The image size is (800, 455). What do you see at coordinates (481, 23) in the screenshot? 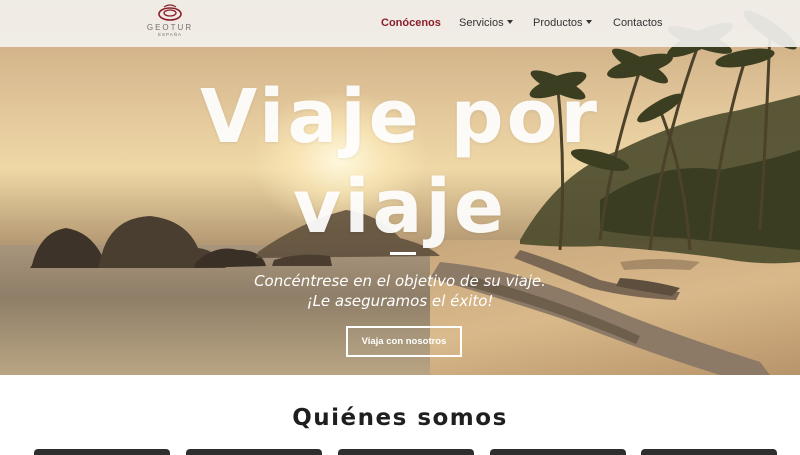
I see `nav-item-label: Servicios` at bounding box center [481, 23].